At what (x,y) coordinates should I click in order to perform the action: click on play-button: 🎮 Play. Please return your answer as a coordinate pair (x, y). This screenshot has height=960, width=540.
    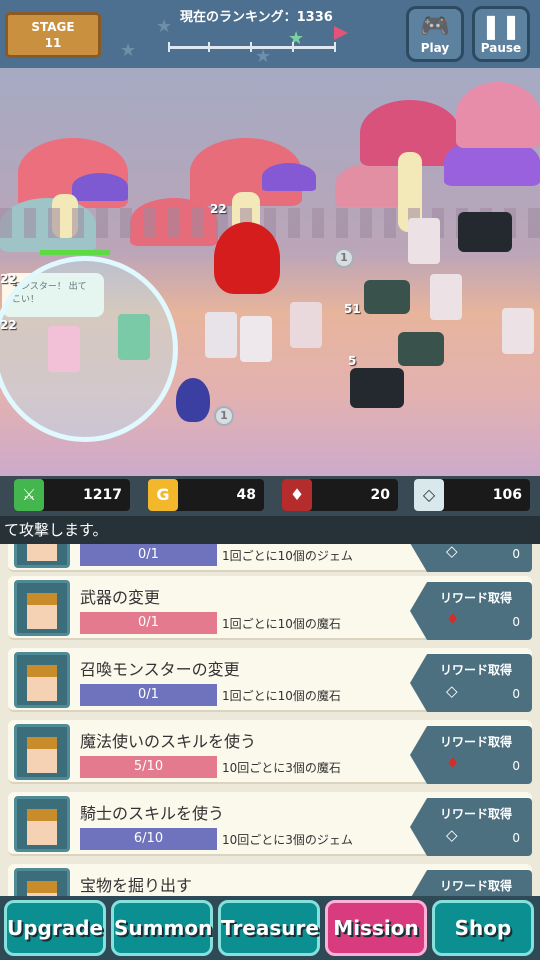
    Looking at the image, I should click on (435, 34).